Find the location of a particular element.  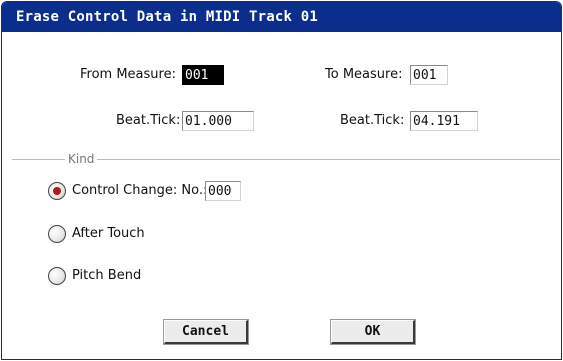

radio-selected-dot-icon is located at coordinates (57, 191).